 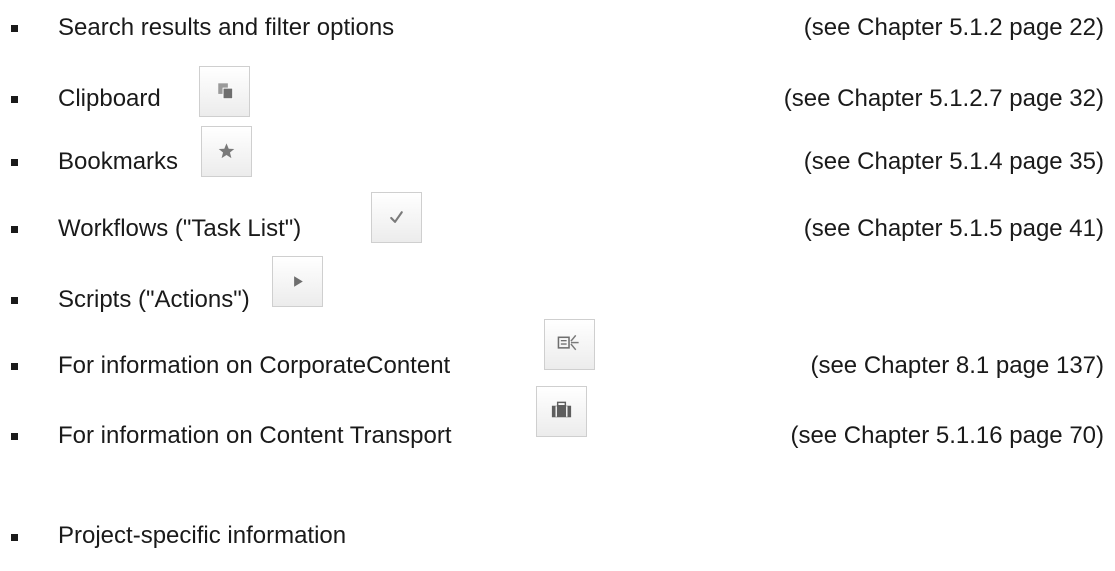 I want to click on checkmark-icon, so click(x=396, y=217).